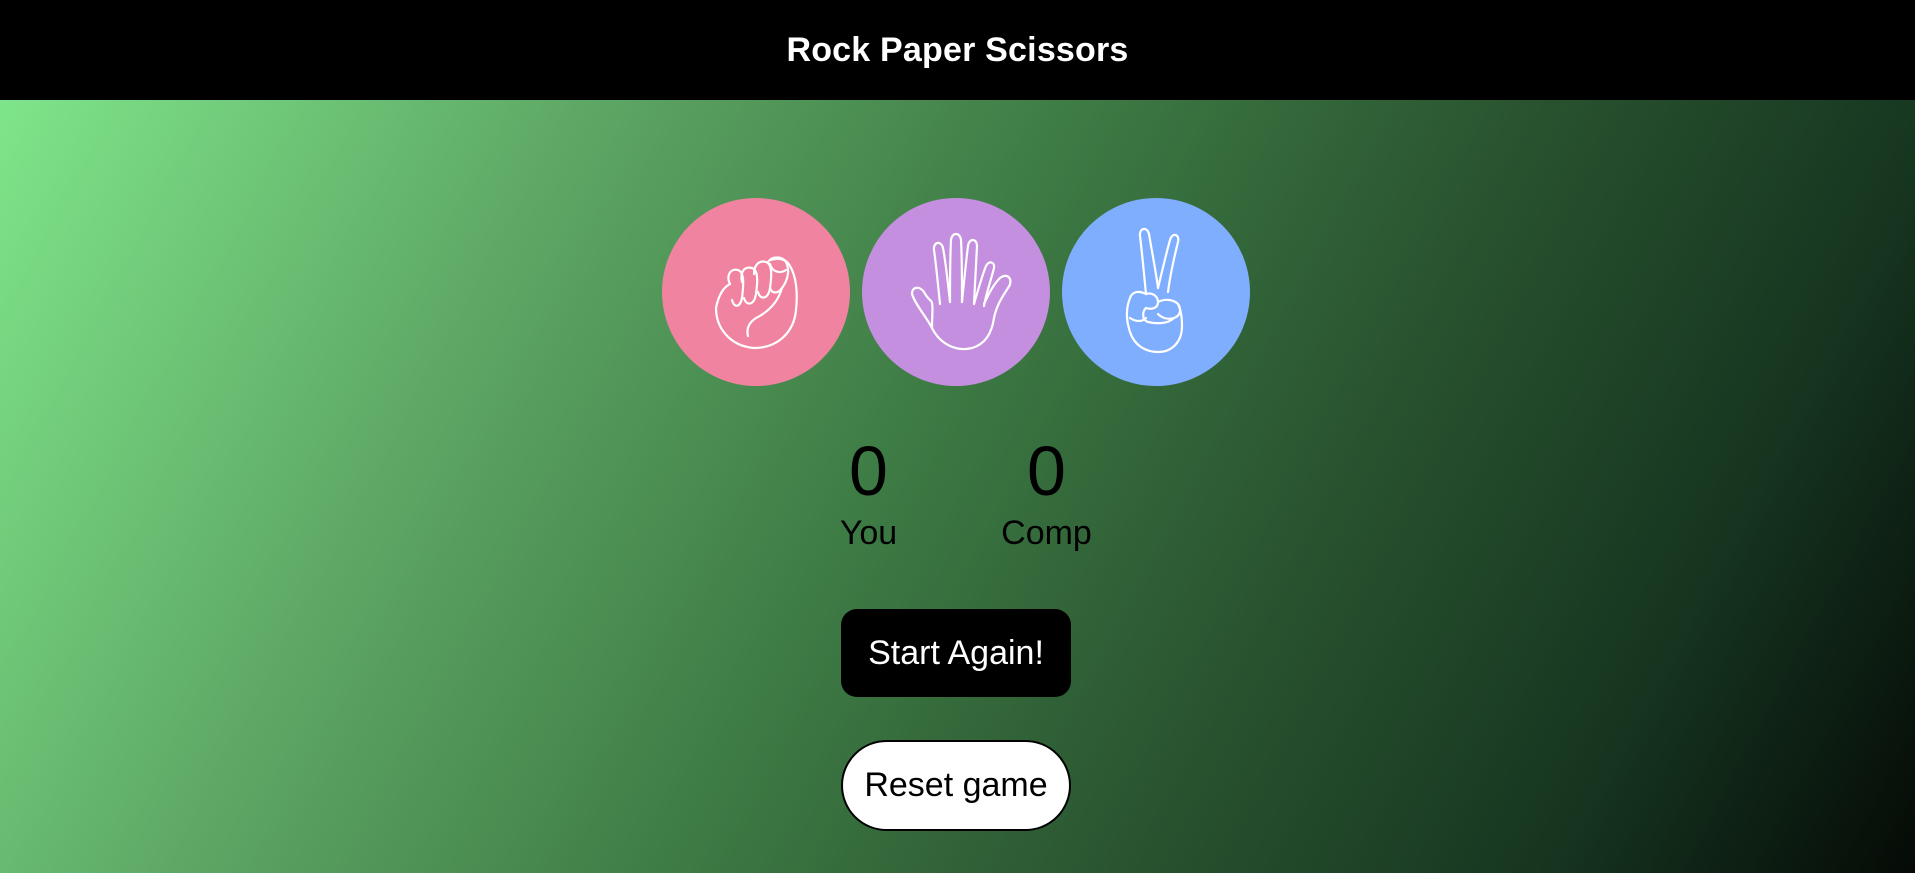 The height and width of the screenshot is (873, 1915). Describe the element at coordinates (756, 303) in the screenshot. I see `fist-icon` at that location.